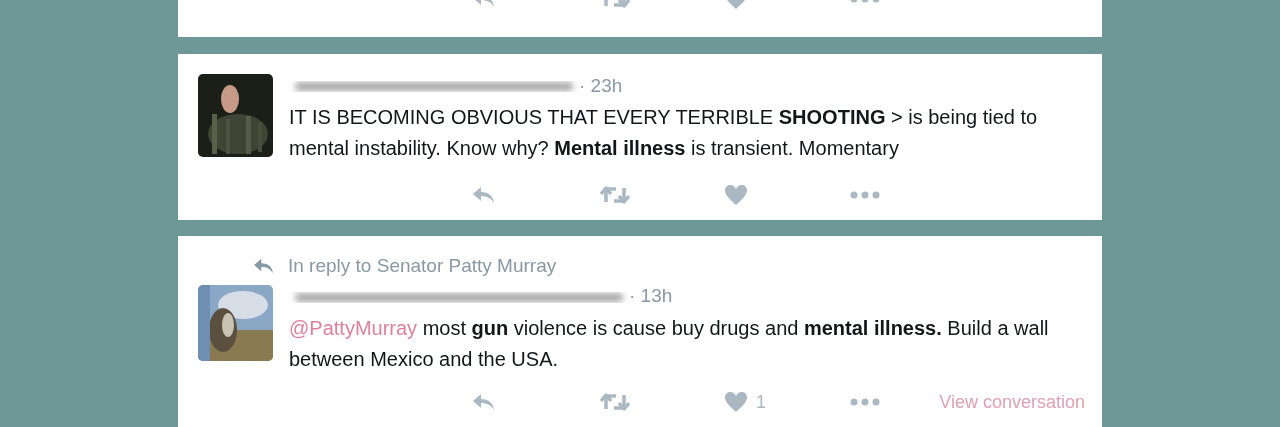 The height and width of the screenshot is (427, 1280). What do you see at coordinates (1020, 402) in the screenshot?
I see `view-conversation-link: View conversation` at bounding box center [1020, 402].